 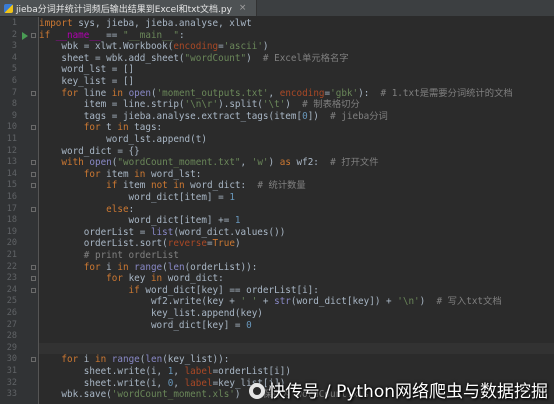 What do you see at coordinates (256, 391) in the screenshot?
I see `wechat-icon` at bounding box center [256, 391].